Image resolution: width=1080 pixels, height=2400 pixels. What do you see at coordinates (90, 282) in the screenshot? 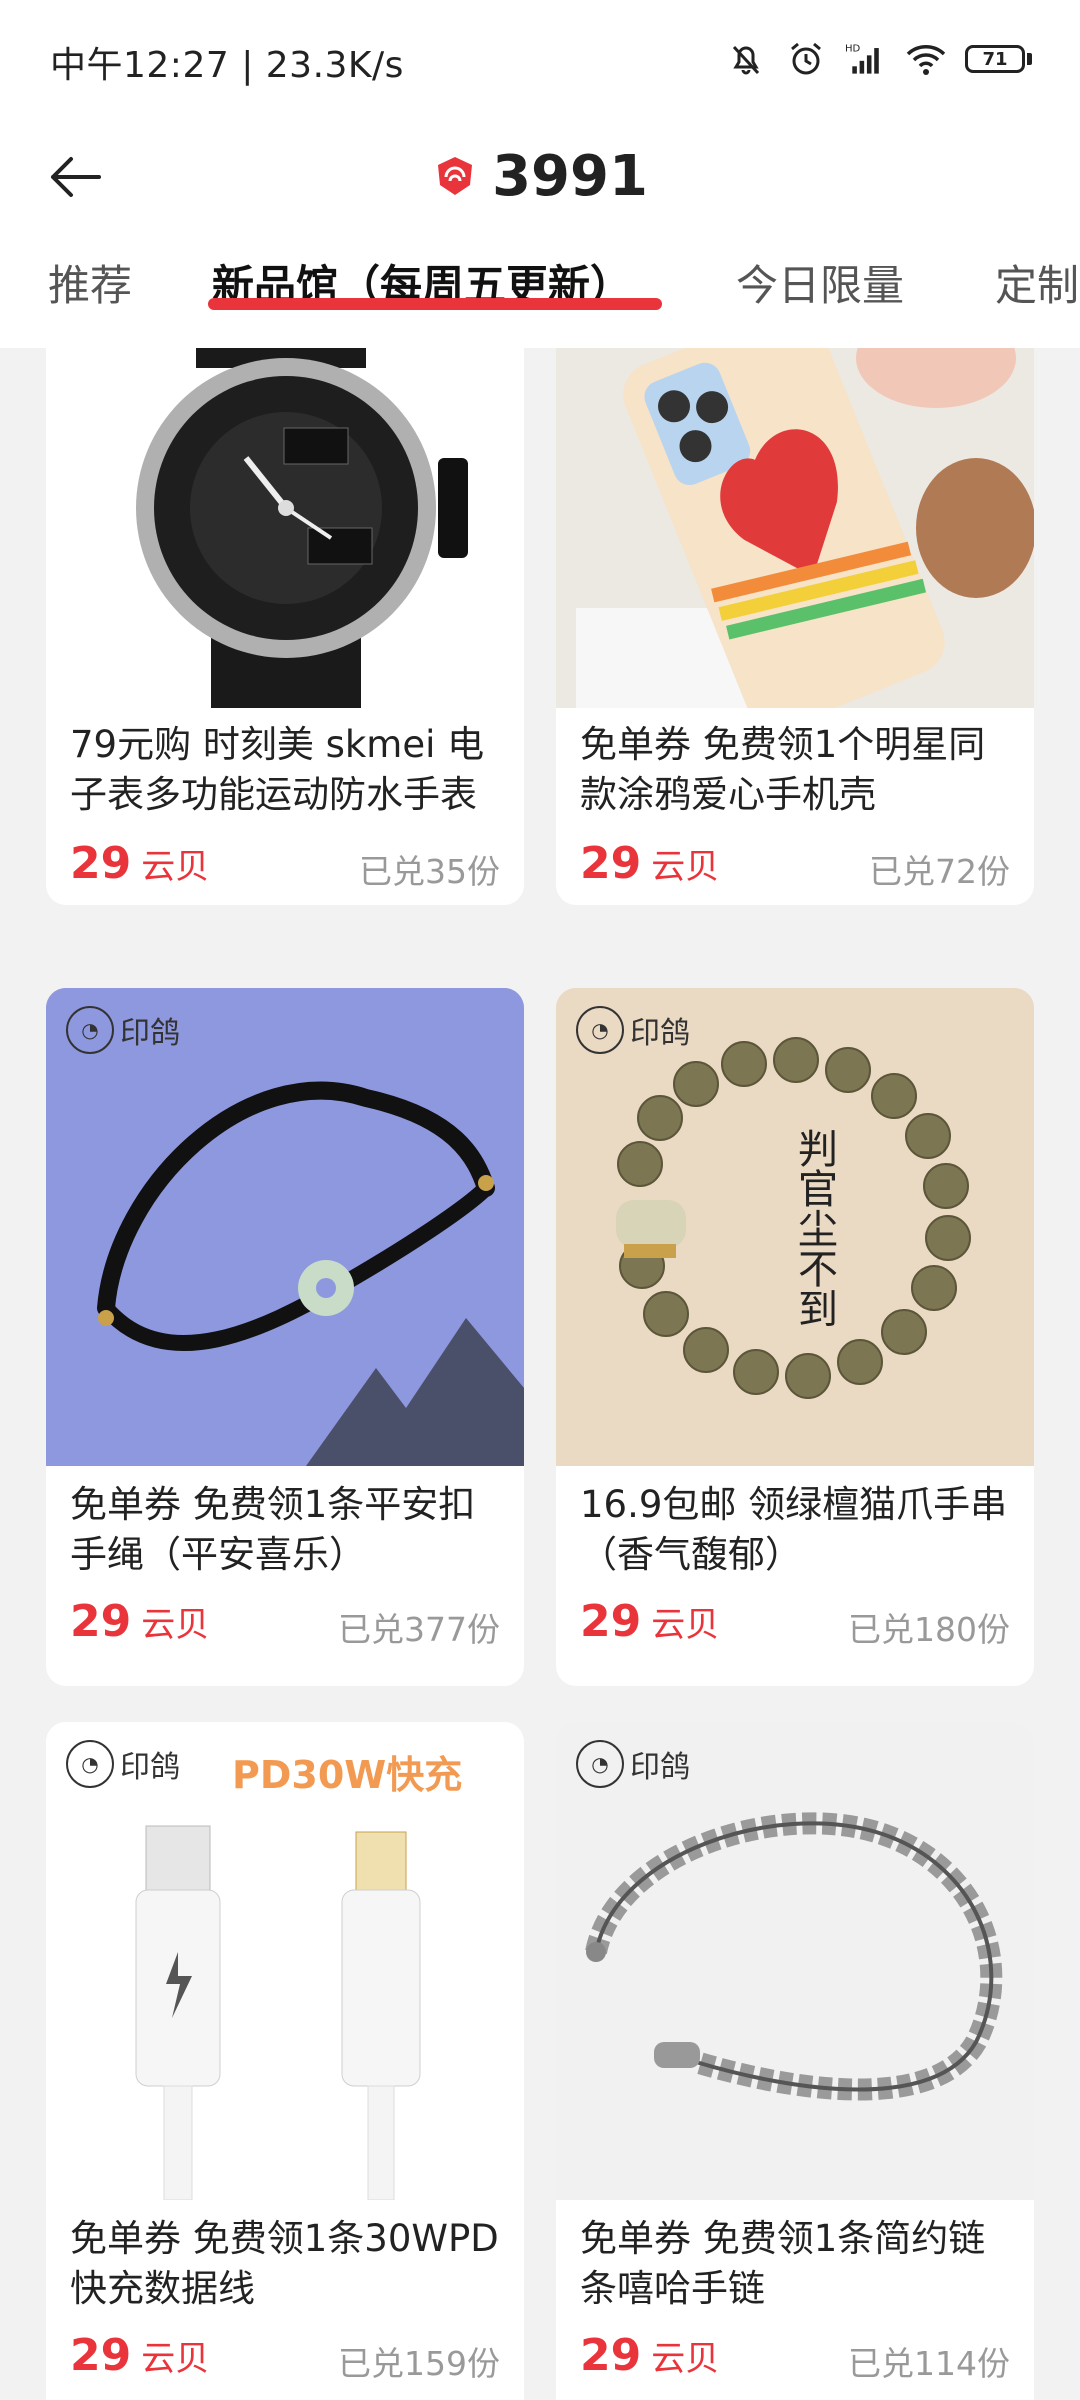
I see `tab-recommend: 推荐` at bounding box center [90, 282].